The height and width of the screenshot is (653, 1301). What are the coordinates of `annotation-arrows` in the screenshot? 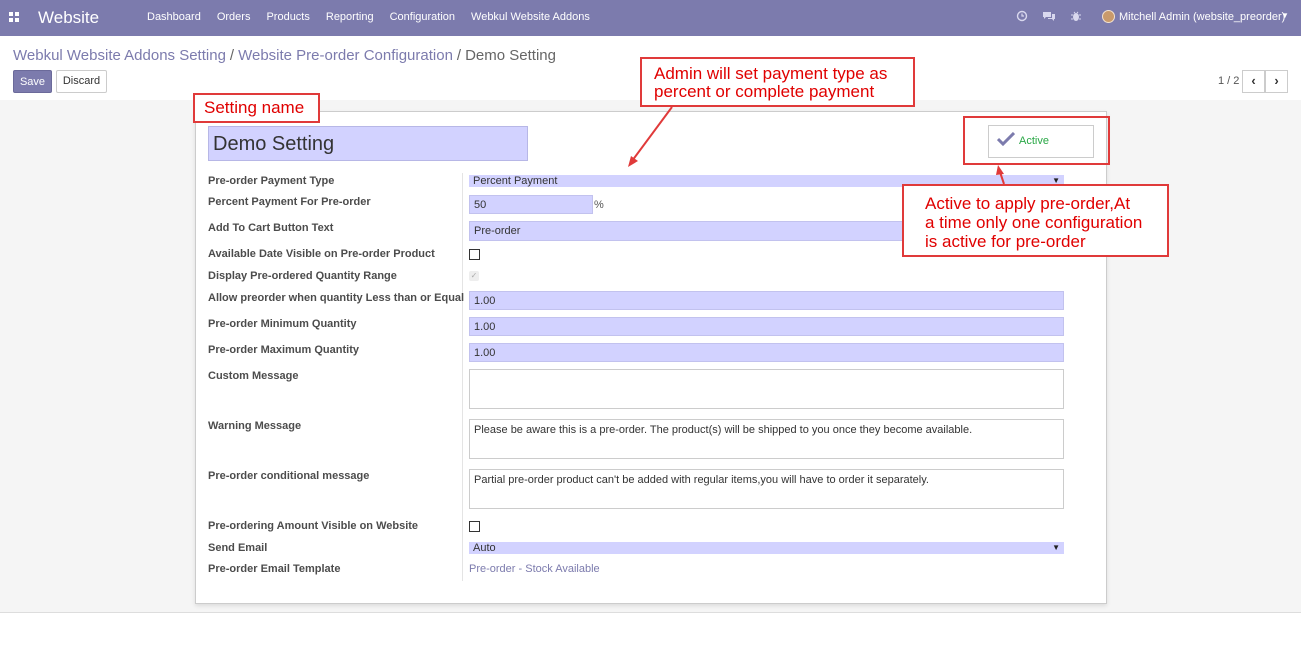 It's located at (816, 145).